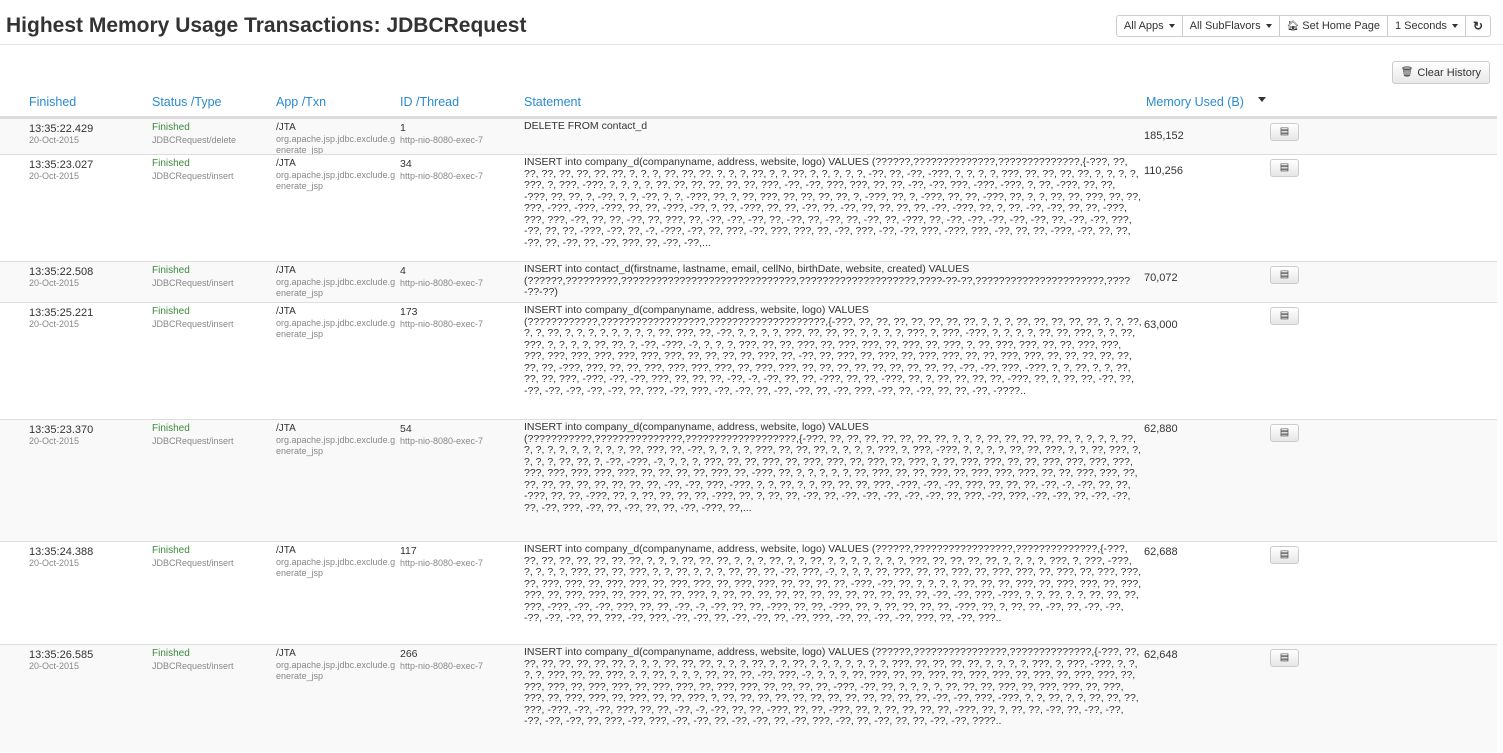 The height and width of the screenshot is (753, 1503). What do you see at coordinates (406, 429) in the screenshot?
I see `request-id: 54` at bounding box center [406, 429].